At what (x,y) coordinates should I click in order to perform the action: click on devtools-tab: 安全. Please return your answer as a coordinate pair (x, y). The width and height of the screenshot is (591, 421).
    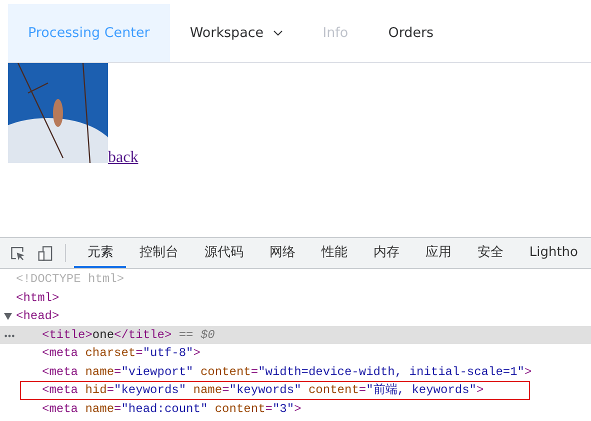
    Looking at the image, I should click on (490, 253).